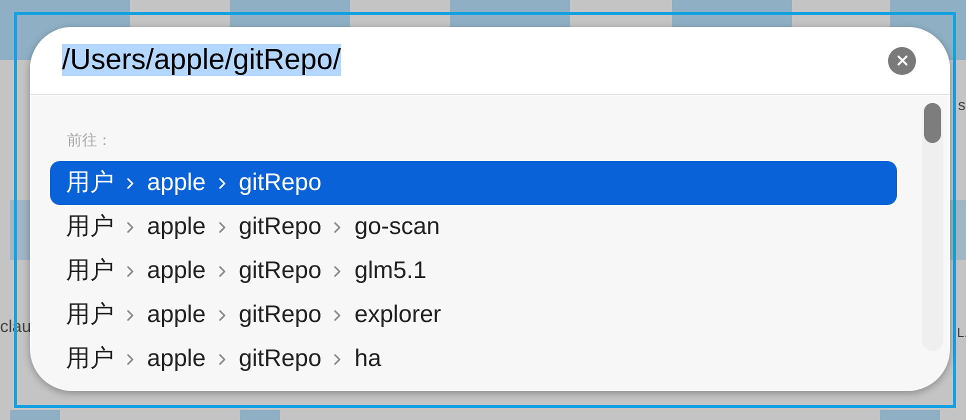  What do you see at coordinates (398, 315) in the screenshot?
I see `folder-name: explorer` at bounding box center [398, 315].